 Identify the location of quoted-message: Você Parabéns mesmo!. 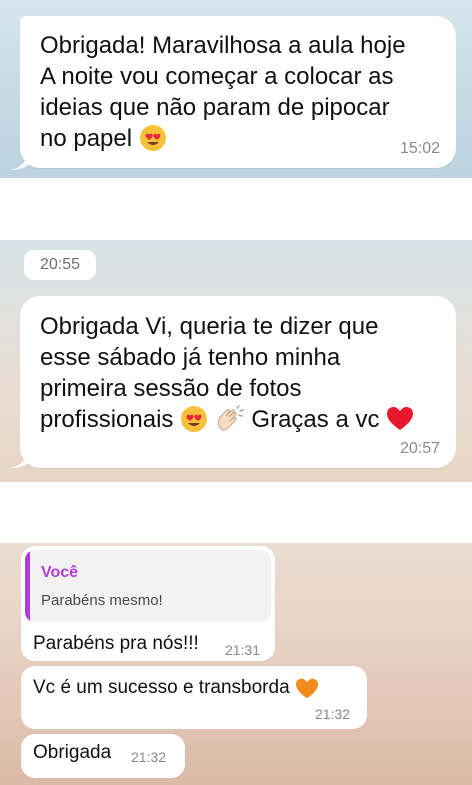
(148, 586).